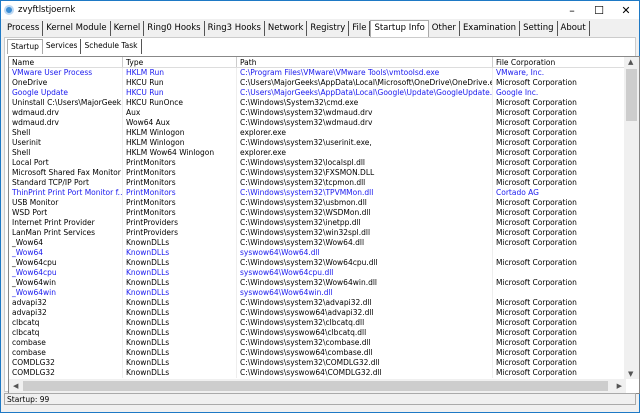 The image size is (640, 413). What do you see at coordinates (320, 10) in the screenshot?
I see `title-bar: zvyftlstjoernk – ☐ ✕` at bounding box center [320, 10].